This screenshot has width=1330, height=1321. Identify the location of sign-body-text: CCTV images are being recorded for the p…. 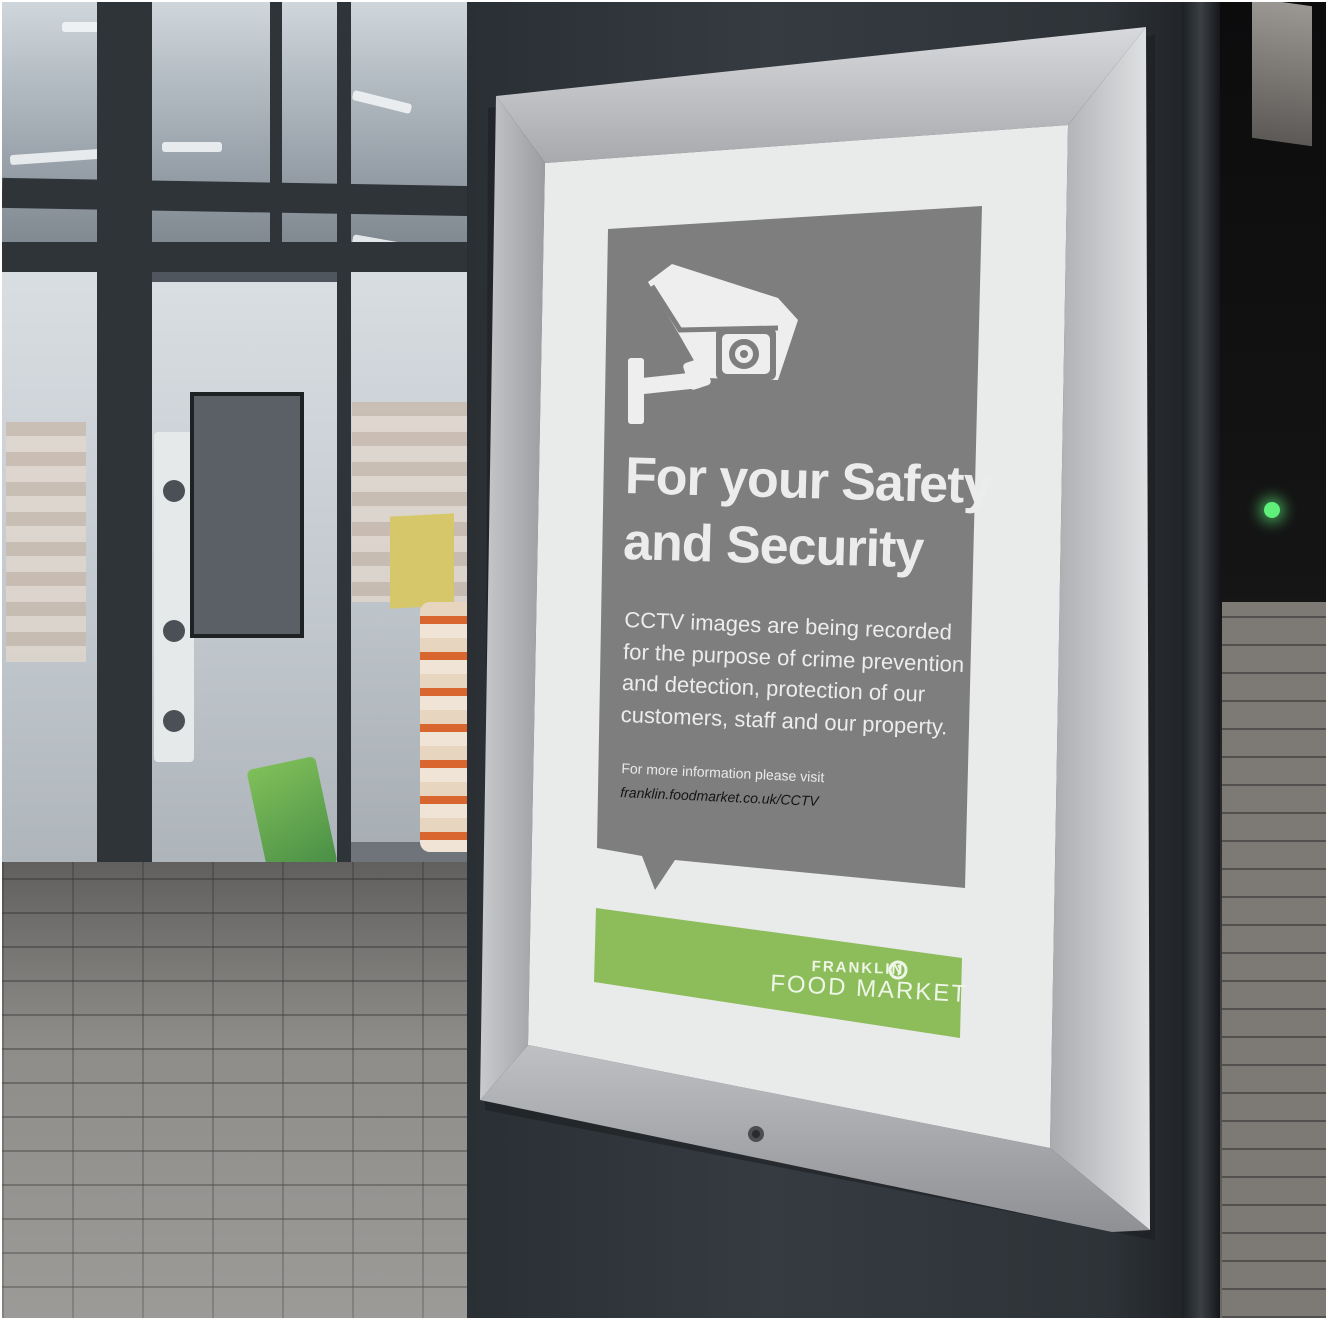
(792, 673).